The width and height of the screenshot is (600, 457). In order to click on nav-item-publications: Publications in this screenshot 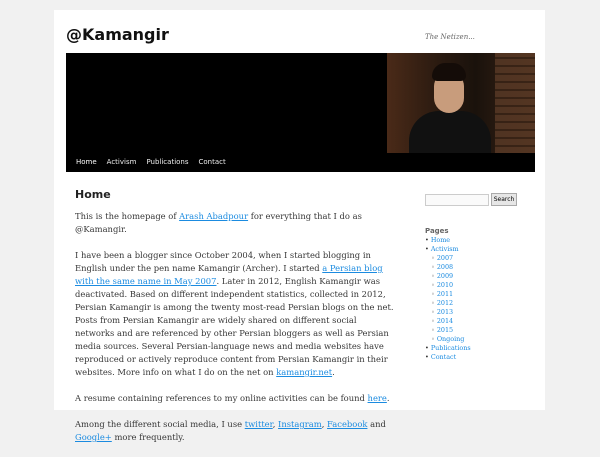, I will do `click(167, 162)`.